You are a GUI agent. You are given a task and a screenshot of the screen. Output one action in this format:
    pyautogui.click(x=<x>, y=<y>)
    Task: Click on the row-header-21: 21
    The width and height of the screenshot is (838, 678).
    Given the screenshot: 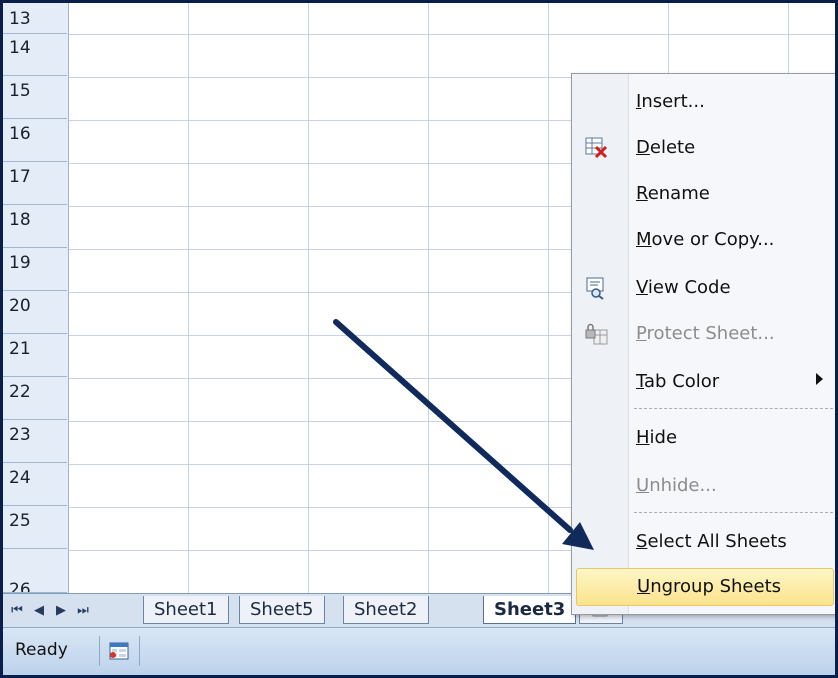 What is the action you would take?
    pyautogui.click(x=35, y=356)
    